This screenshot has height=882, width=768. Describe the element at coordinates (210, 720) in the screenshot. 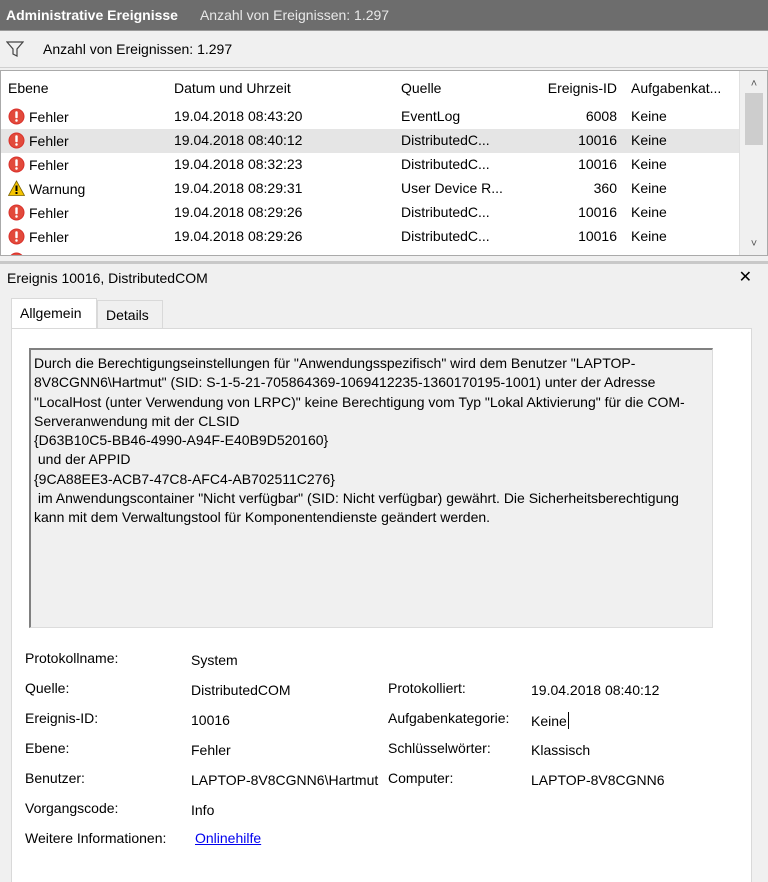

I see `ereignis-id-value: 10016` at that location.